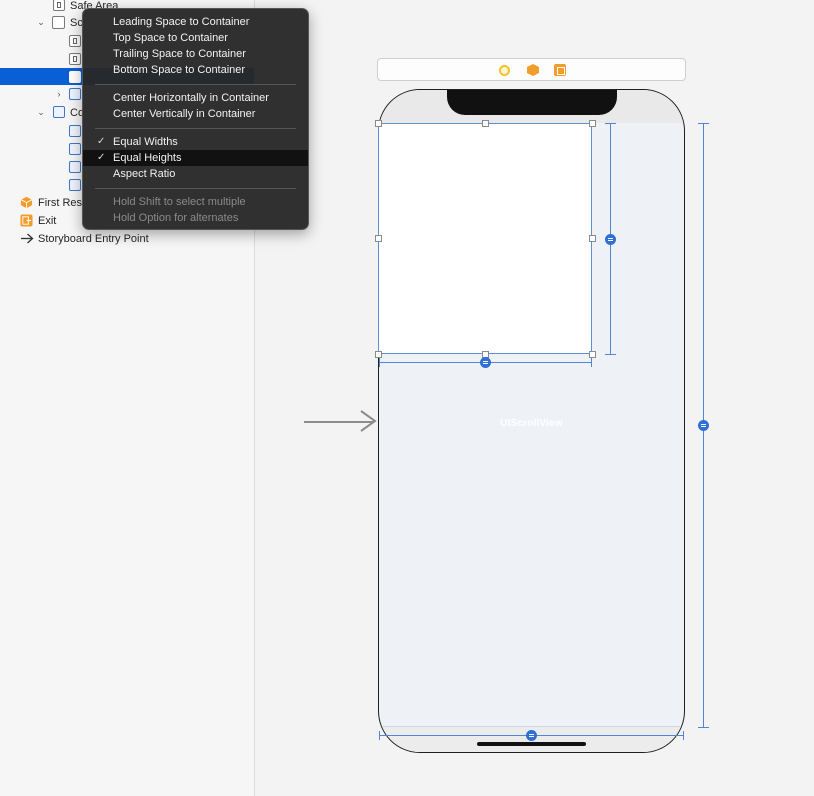  I want to click on outline-row-label: Sc, so click(76, 22).